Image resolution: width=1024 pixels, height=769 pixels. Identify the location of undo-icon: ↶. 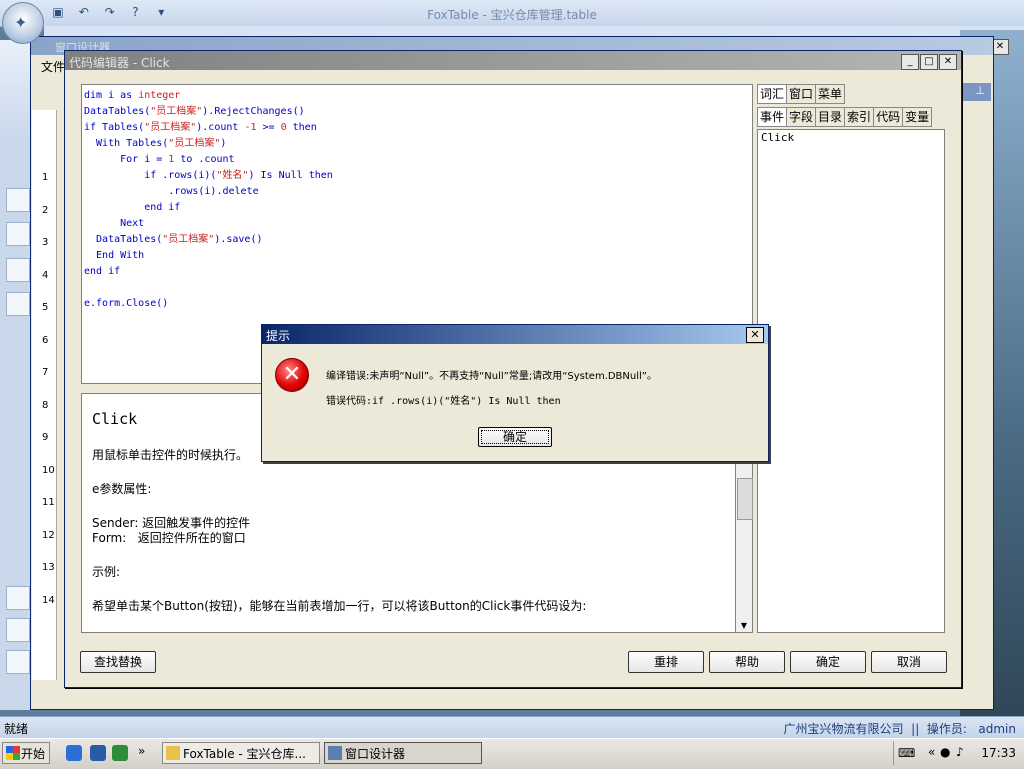
(84, 12).